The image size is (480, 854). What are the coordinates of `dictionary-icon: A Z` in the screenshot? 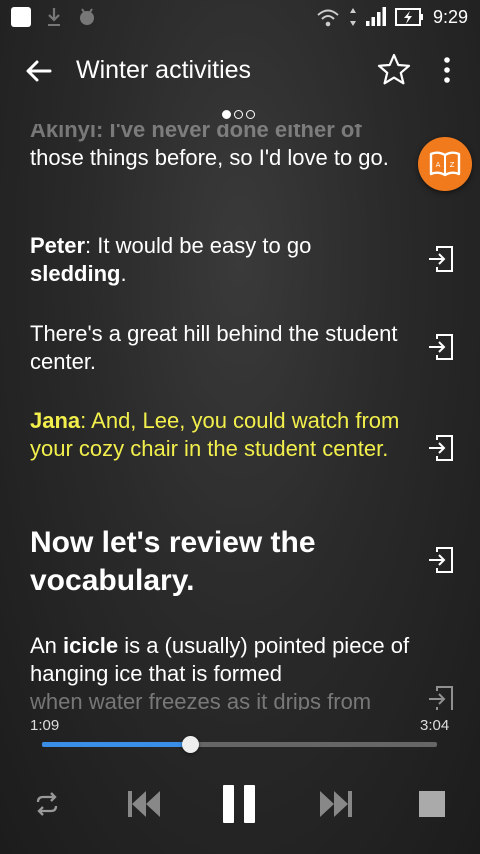 It's located at (445, 164).